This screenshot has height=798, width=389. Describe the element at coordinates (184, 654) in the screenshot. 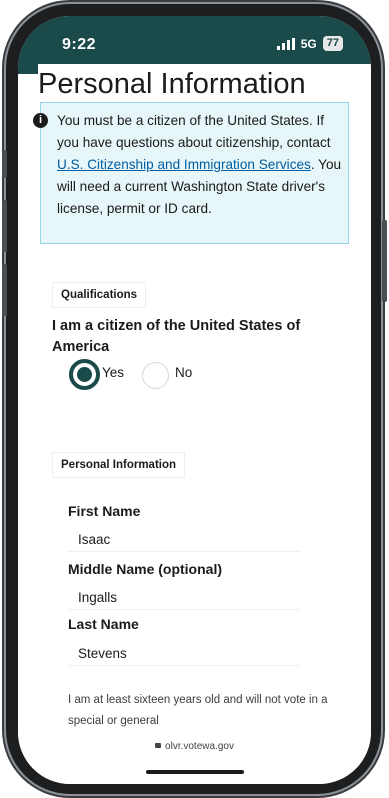

I see `last-name-input: Stevens` at that location.